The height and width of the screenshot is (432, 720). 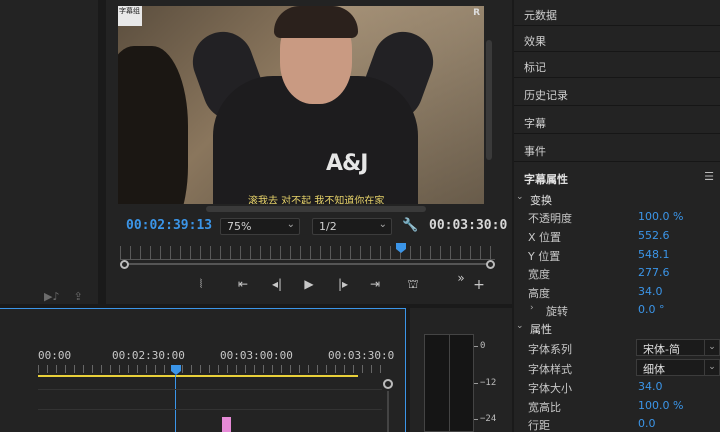 What do you see at coordinates (489, 100) in the screenshot?
I see `monitor-vertical-scrollbar` at bounding box center [489, 100].